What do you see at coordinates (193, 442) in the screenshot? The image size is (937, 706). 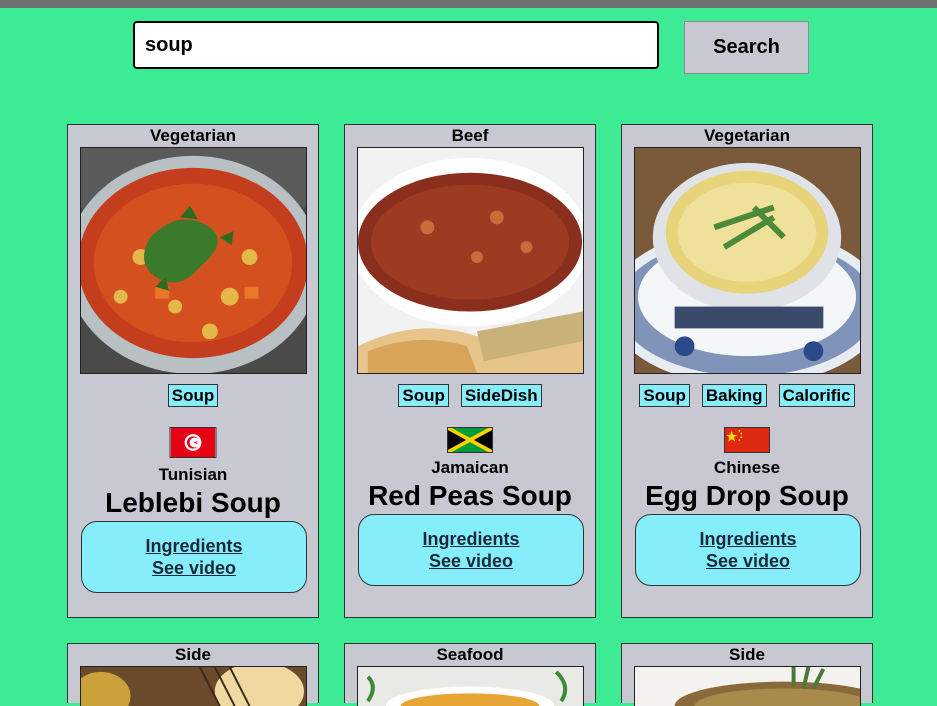 I see `tunisia-flag-icon` at bounding box center [193, 442].